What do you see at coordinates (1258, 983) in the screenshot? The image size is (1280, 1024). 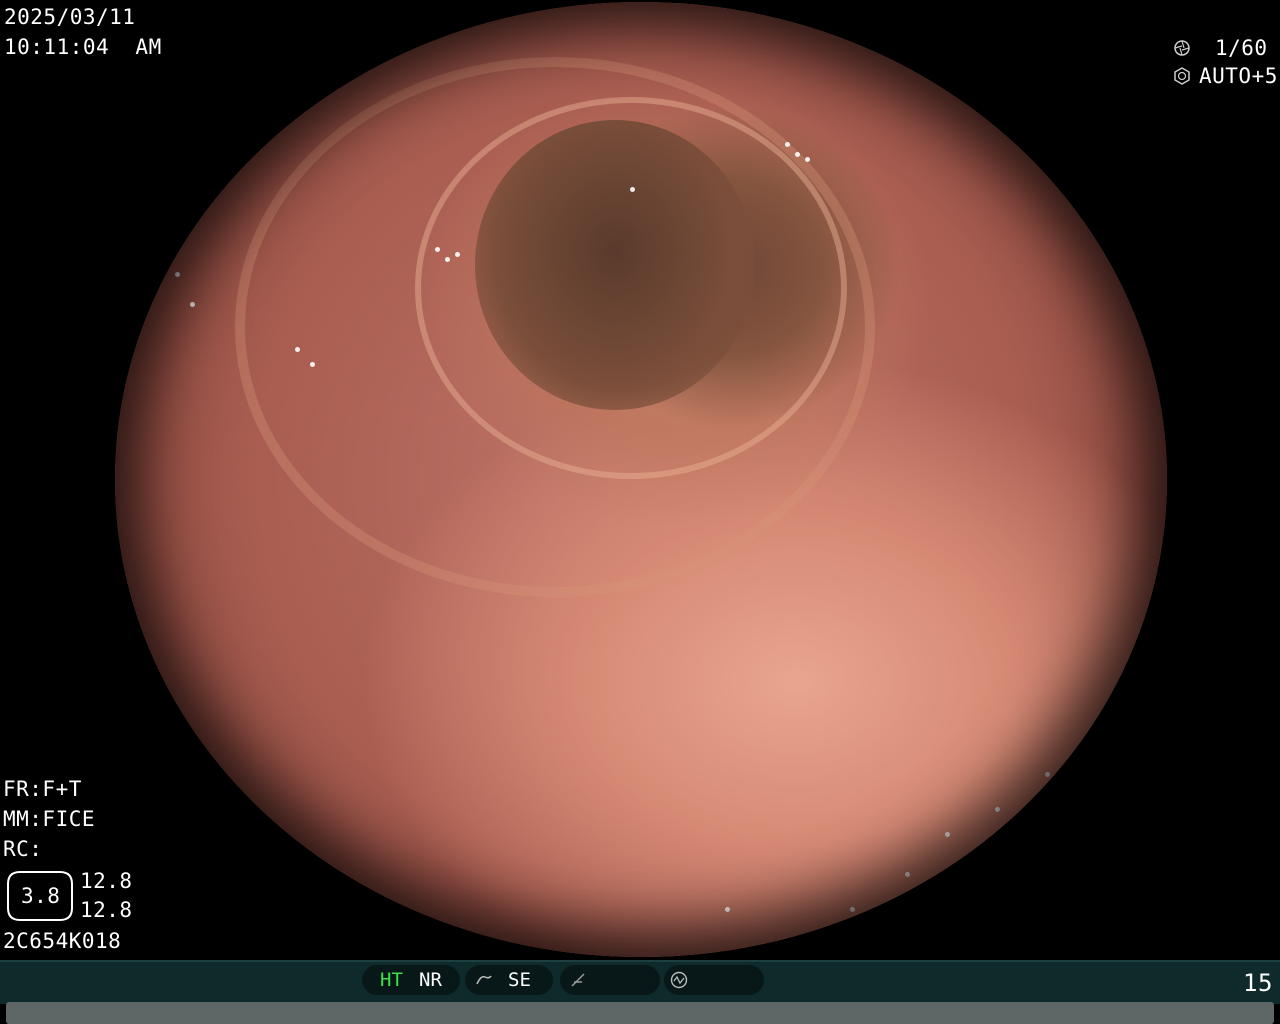 I see `frame-count: 15` at bounding box center [1258, 983].